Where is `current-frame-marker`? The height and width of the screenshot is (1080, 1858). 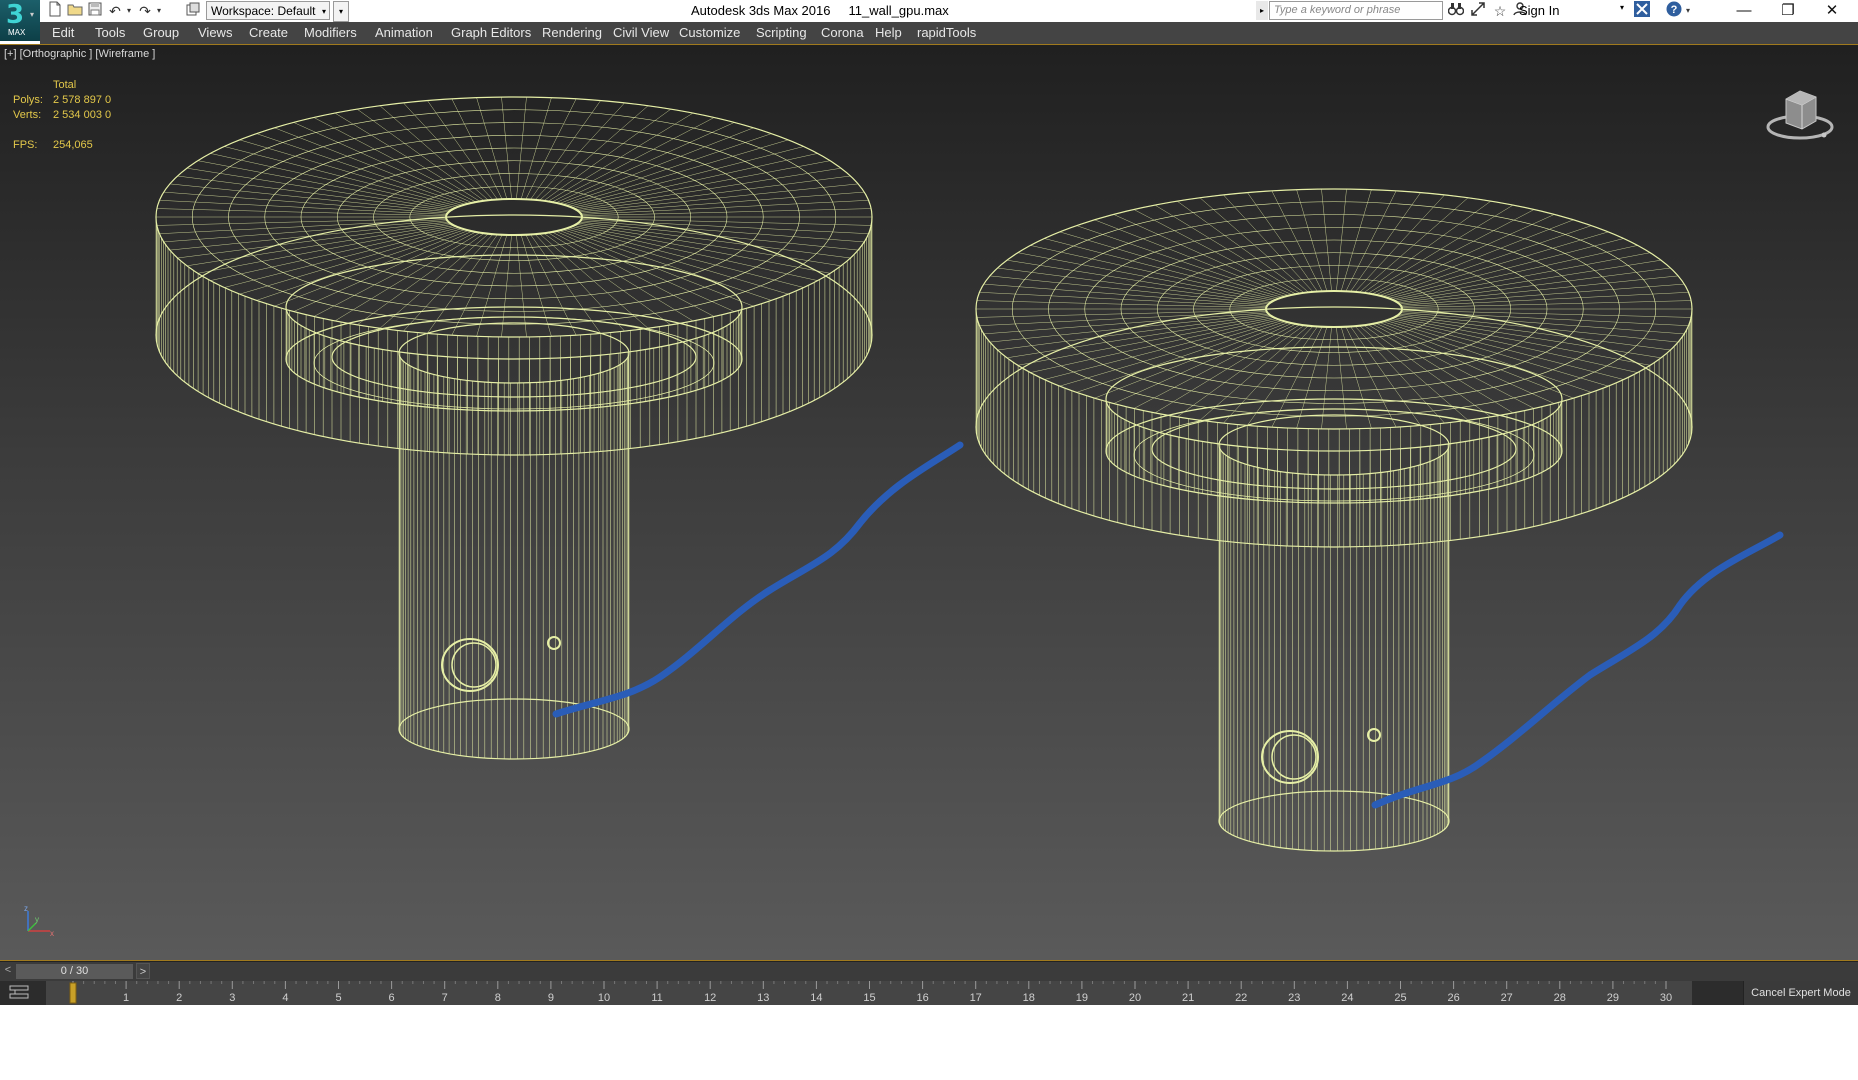 current-frame-marker is located at coordinates (73, 993).